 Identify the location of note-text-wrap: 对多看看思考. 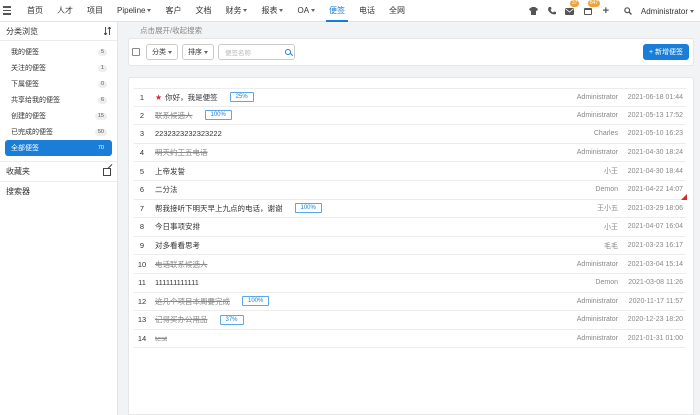
(177, 245).